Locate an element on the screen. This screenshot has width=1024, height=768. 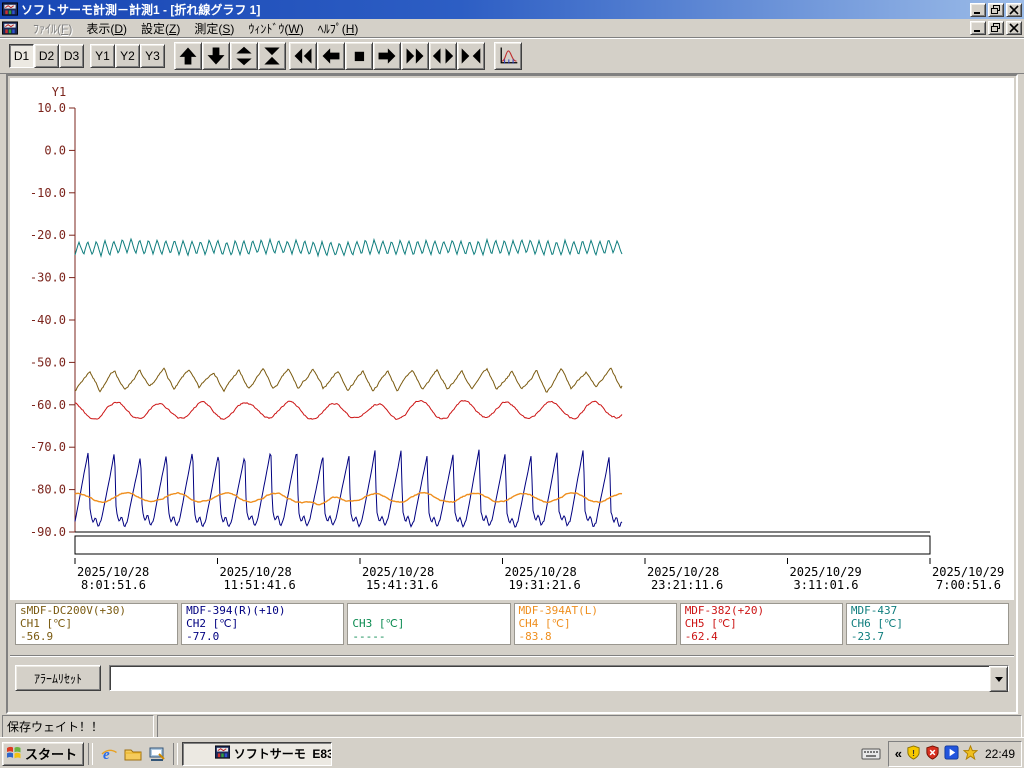
legend-sensor-name: MDF-382(+20) is located at coordinates (724, 610).